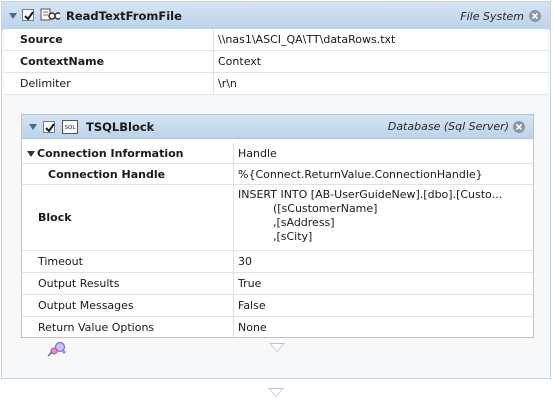 The width and height of the screenshot is (554, 404). Describe the element at coordinates (383, 283) in the screenshot. I see `output-results-select: True` at that location.